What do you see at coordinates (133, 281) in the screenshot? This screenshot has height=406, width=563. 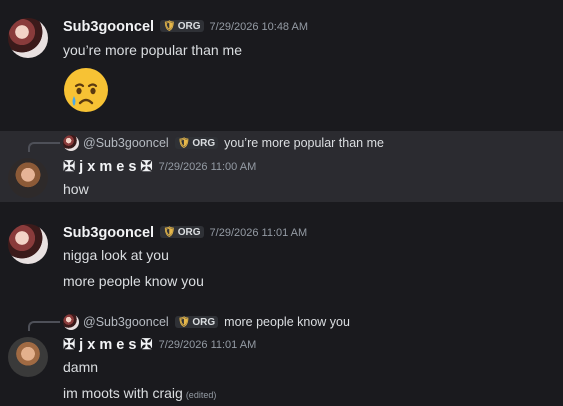 I see `message-text: more people know you` at bounding box center [133, 281].